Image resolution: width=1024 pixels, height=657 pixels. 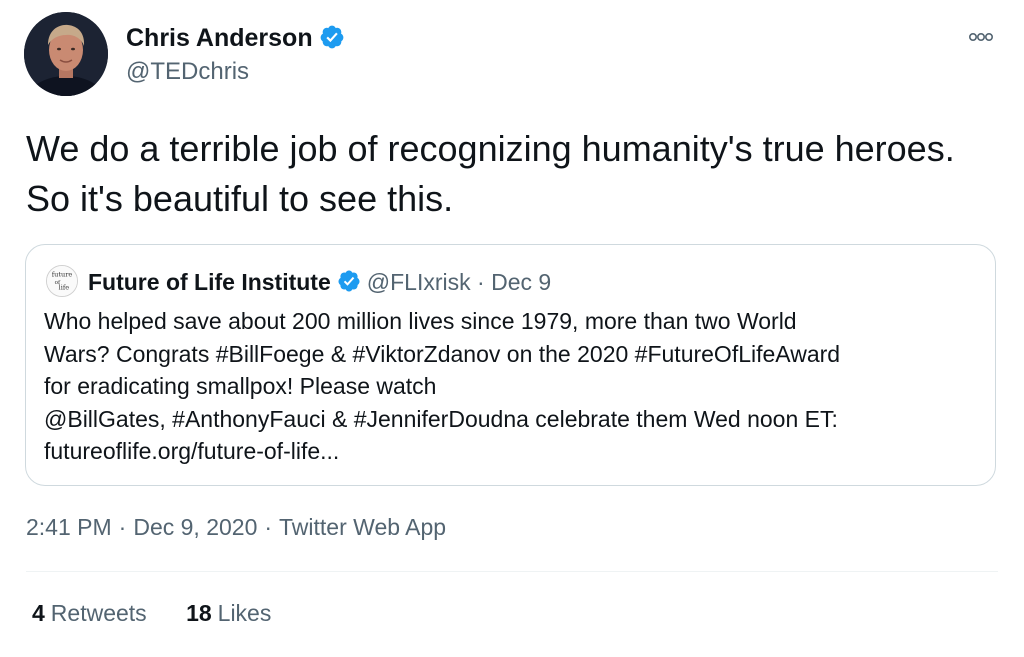 What do you see at coordinates (240, 386) in the screenshot?
I see `quoted-text-line: for eradicating smallpox! Please watch` at bounding box center [240, 386].